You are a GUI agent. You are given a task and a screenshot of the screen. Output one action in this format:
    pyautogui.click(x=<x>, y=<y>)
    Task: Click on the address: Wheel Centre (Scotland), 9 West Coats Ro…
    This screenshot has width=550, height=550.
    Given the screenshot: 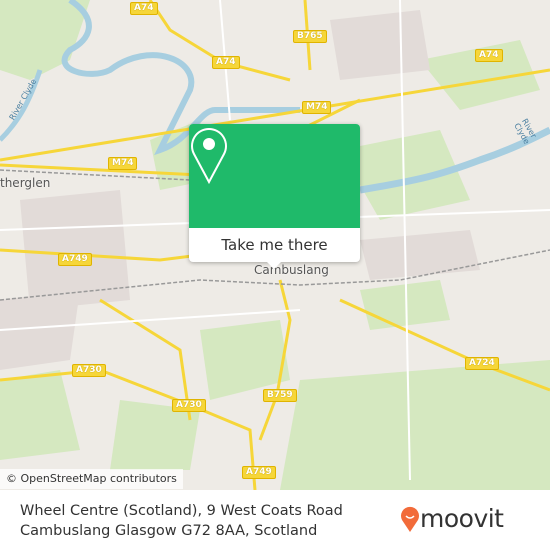 What is the action you would take?
    pyautogui.click(x=181, y=521)
    